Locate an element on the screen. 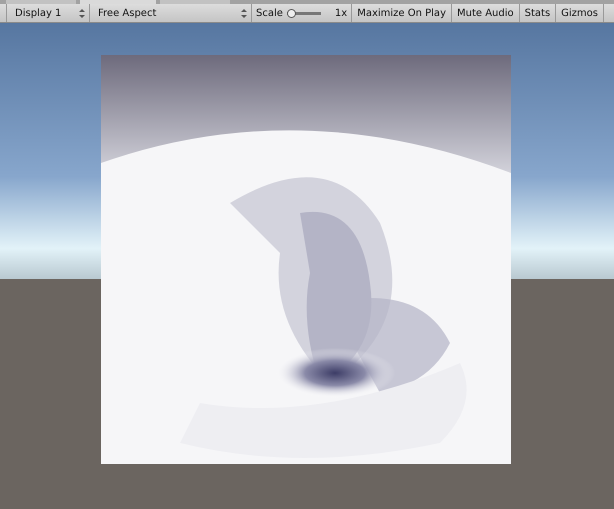 This screenshot has height=509, width=614. slider-thumb is located at coordinates (291, 13).